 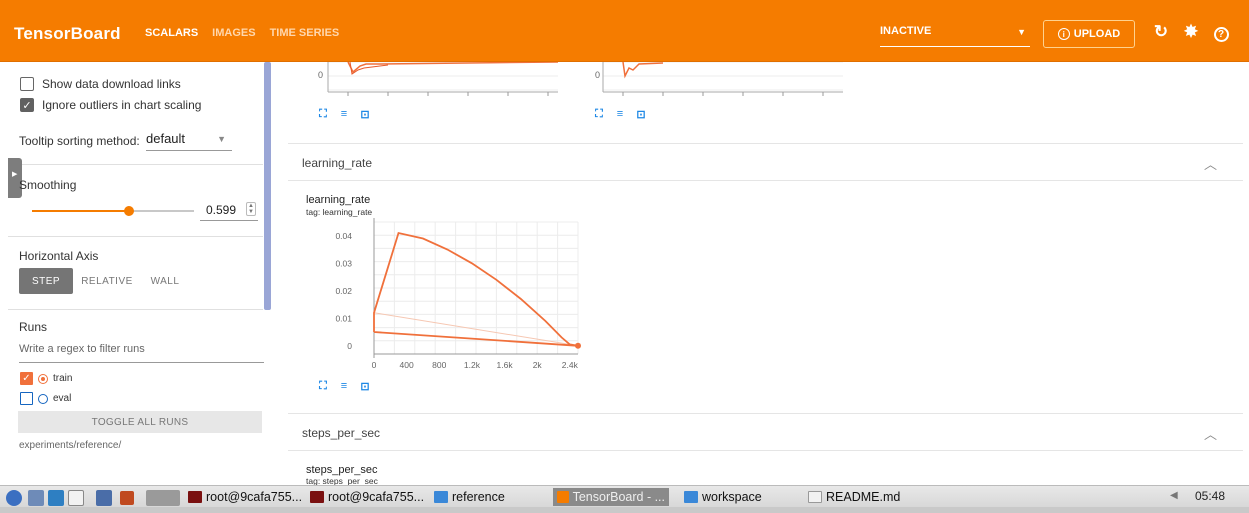 What do you see at coordinates (15, 174) in the screenshot?
I see `chevron-right-icon: ▶` at bounding box center [15, 174].